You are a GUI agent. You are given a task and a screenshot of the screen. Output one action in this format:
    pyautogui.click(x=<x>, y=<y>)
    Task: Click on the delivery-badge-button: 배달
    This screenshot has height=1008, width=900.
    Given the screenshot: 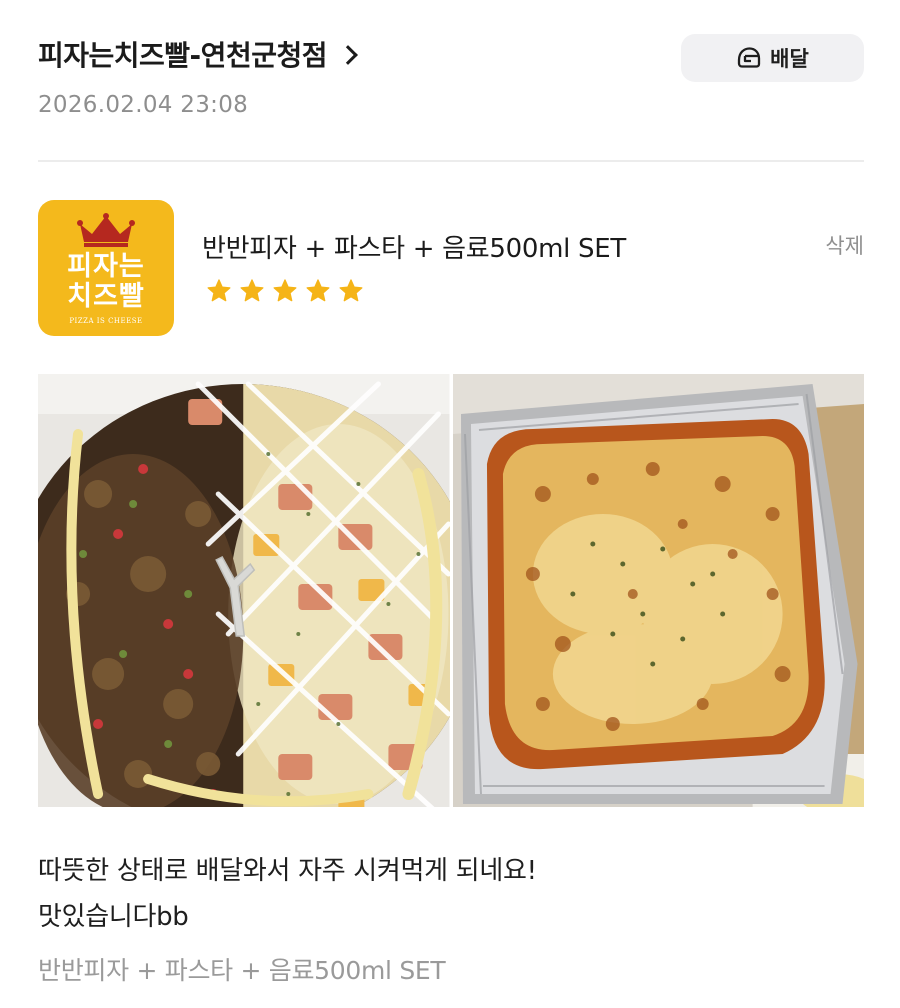 What is the action you would take?
    pyautogui.click(x=772, y=58)
    